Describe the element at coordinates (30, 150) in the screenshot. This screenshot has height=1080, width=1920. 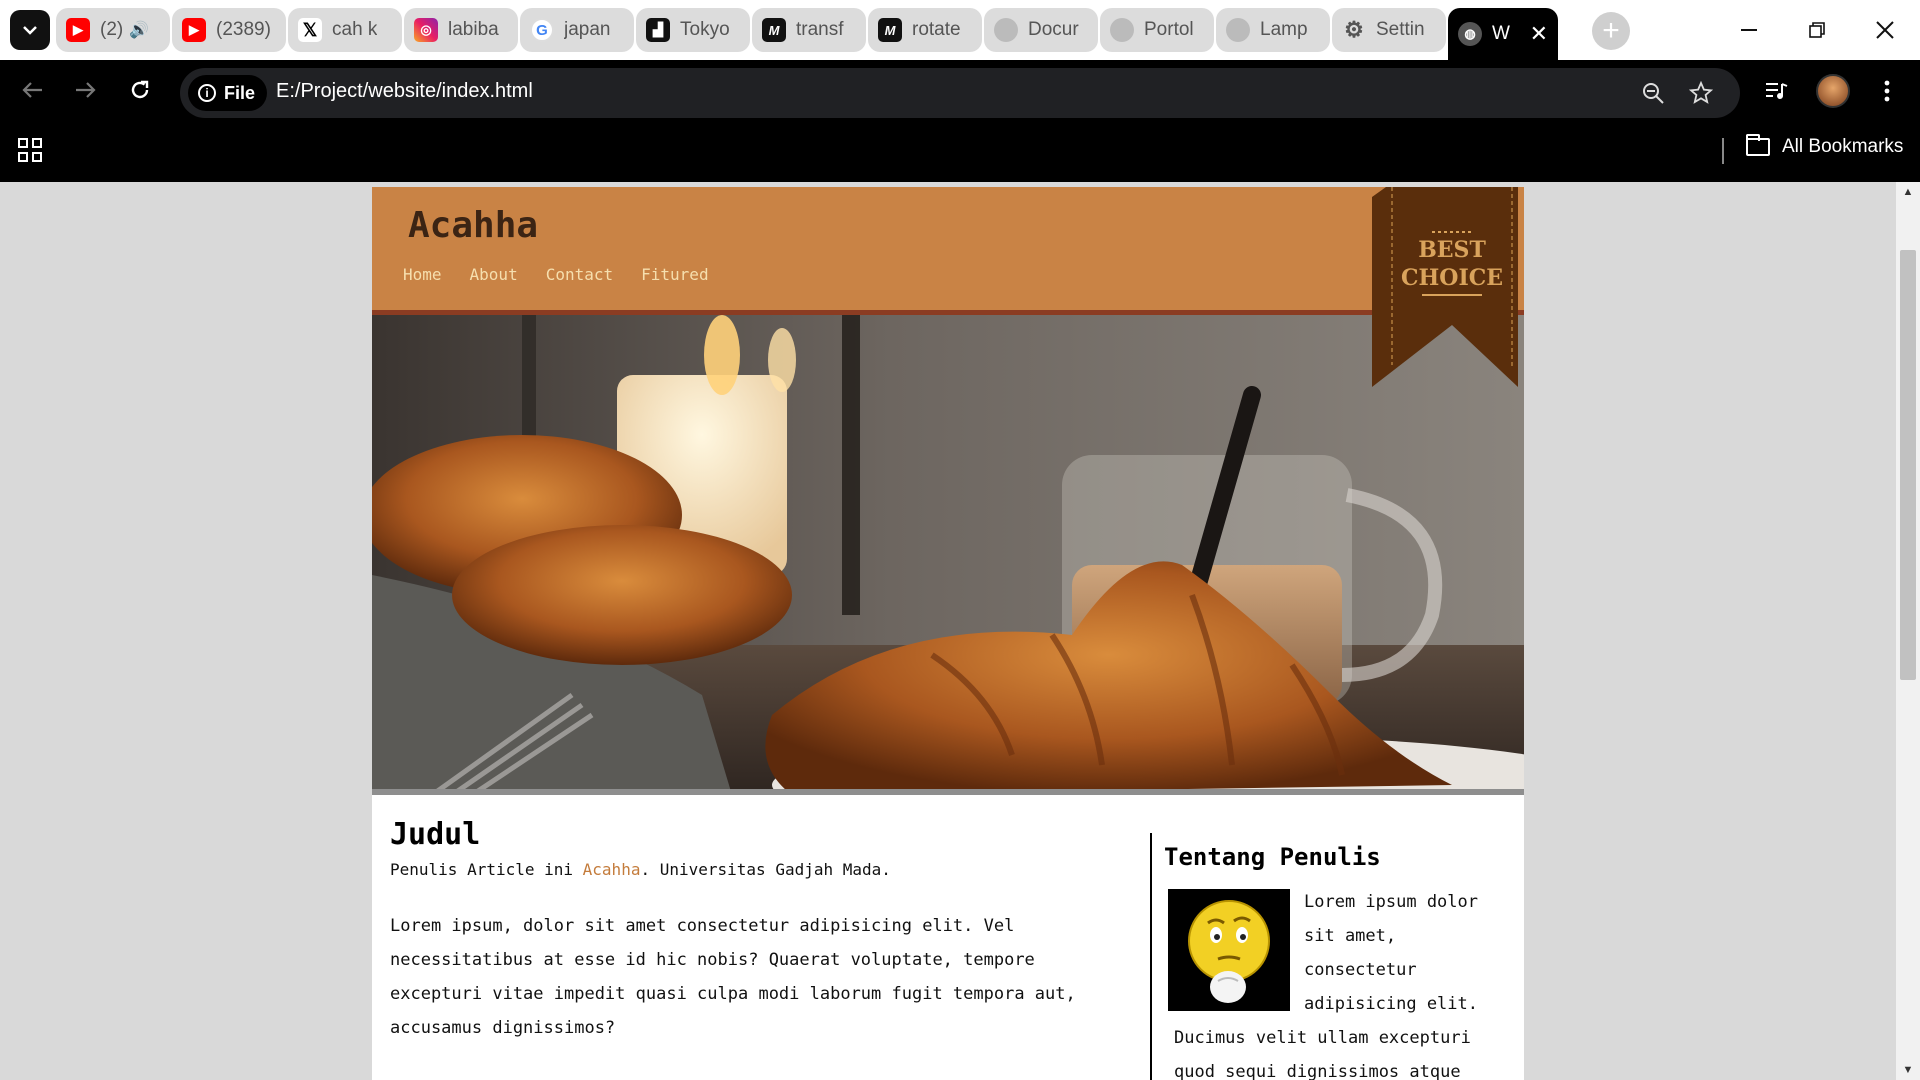
I see `apps-grid-icon` at that location.